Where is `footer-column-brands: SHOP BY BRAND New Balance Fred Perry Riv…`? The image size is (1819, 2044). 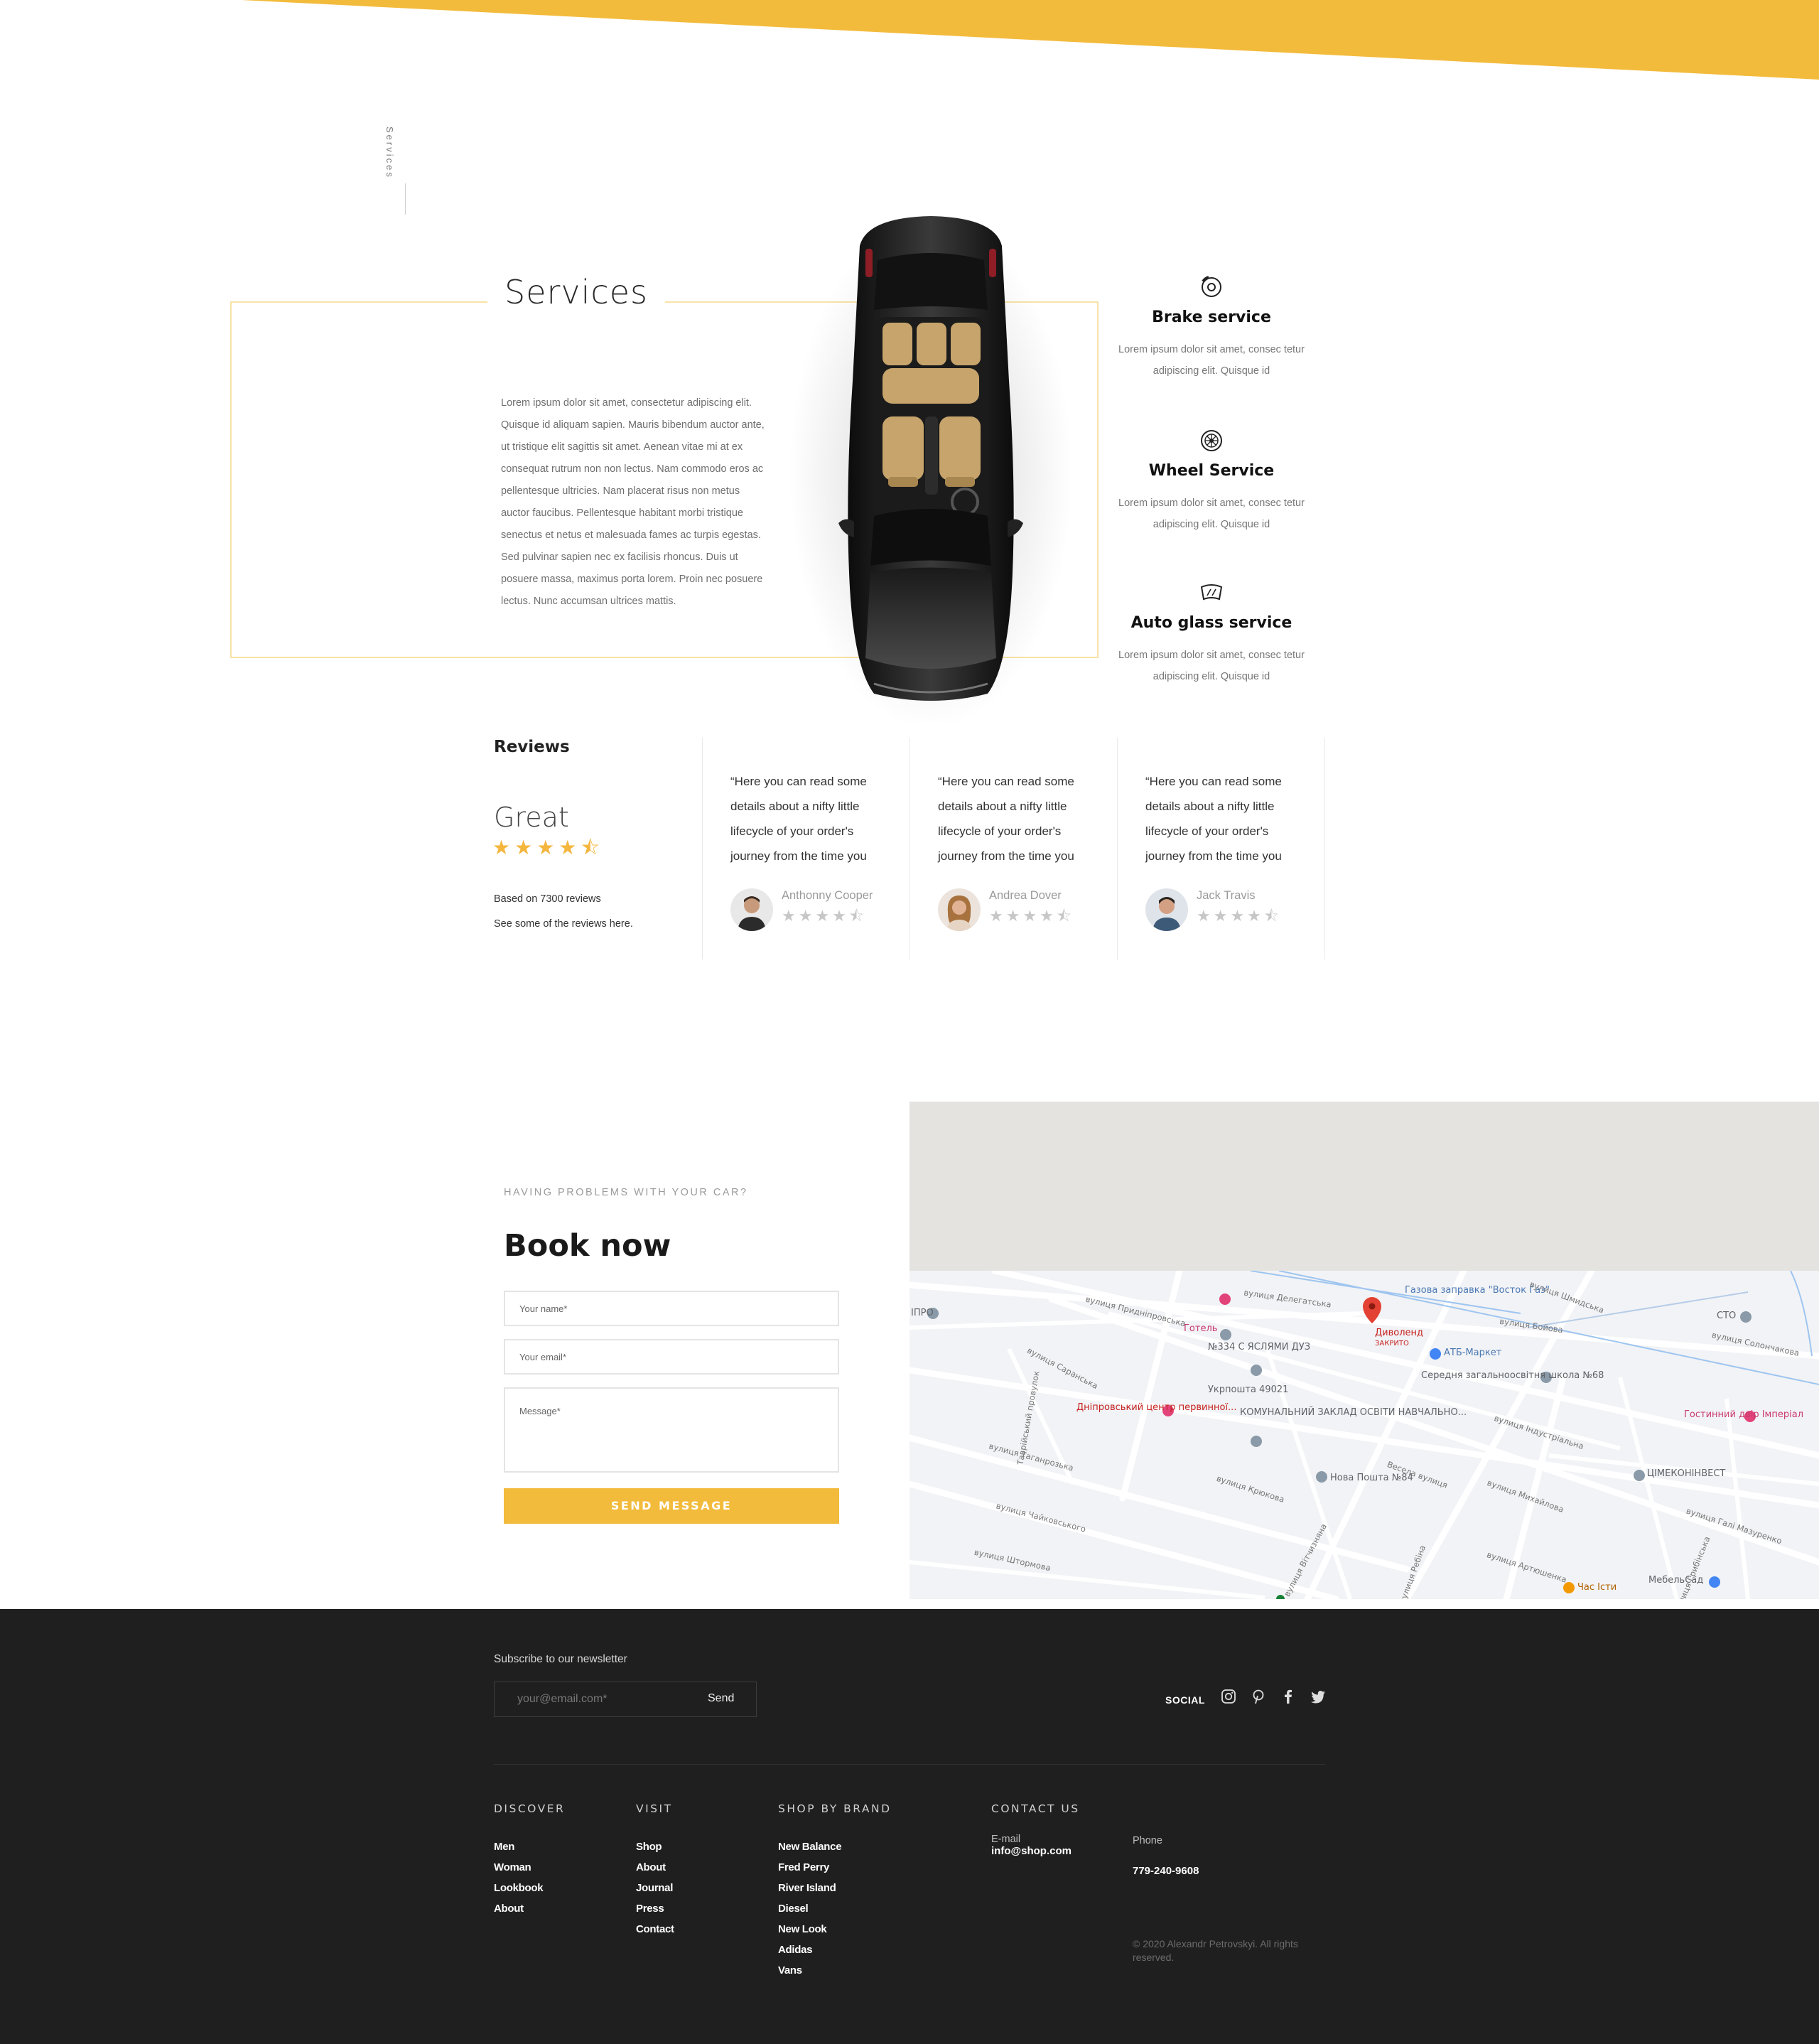 footer-column-brands: SHOP BY BRAND New Balance Fred Perry Riv… is located at coordinates (835, 1891).